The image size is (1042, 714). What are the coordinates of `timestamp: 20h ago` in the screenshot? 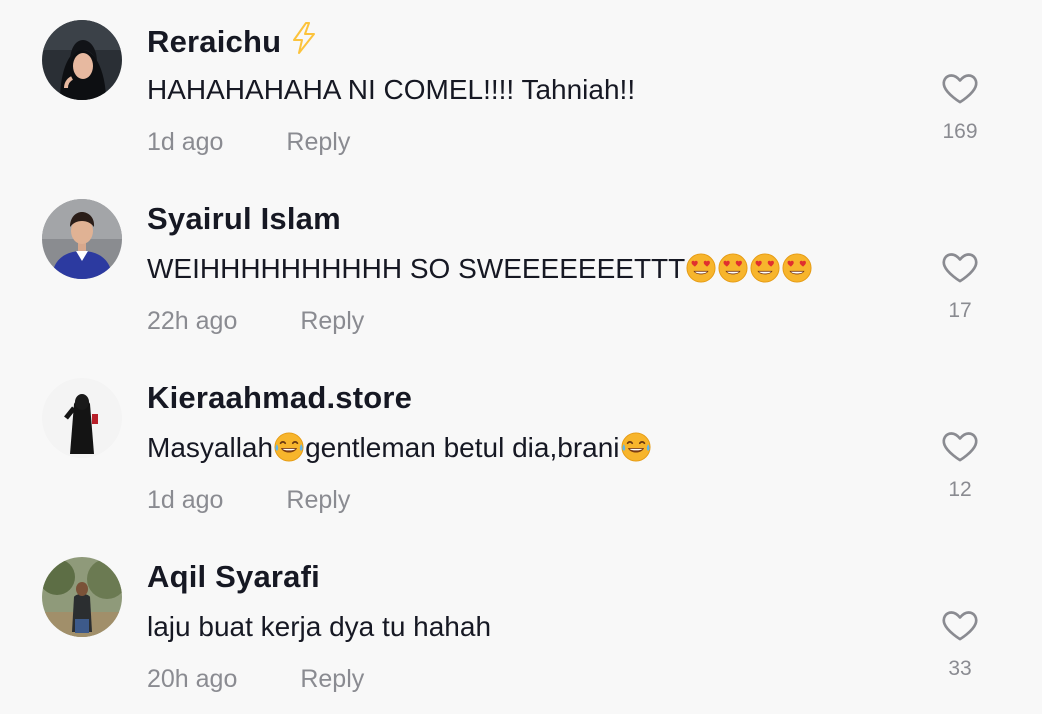 It's located at (192, 679).